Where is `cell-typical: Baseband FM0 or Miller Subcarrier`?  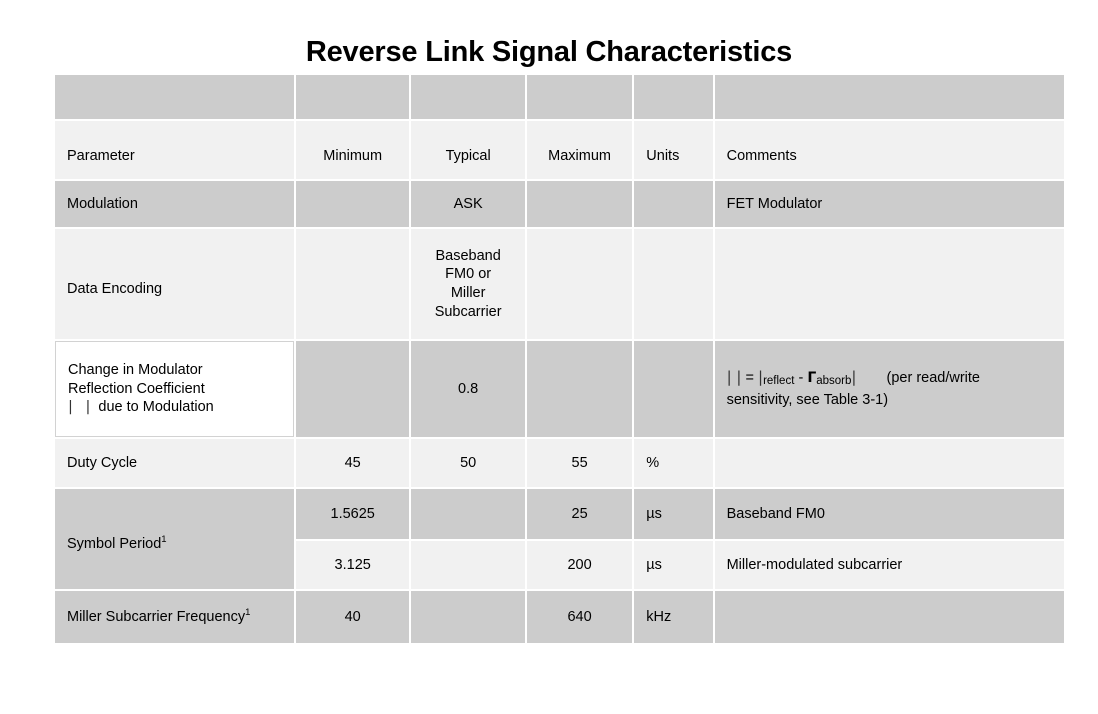
cell-typical: Baseband FM0 or Miller Subcarrier is located at coordinates (468, 284).